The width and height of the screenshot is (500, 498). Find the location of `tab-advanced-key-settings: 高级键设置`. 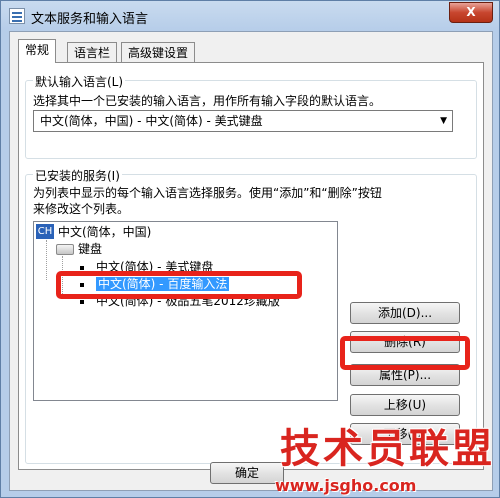

tab-advanced-key-settings: 高级键设置 is located at coordinates (158, 52).